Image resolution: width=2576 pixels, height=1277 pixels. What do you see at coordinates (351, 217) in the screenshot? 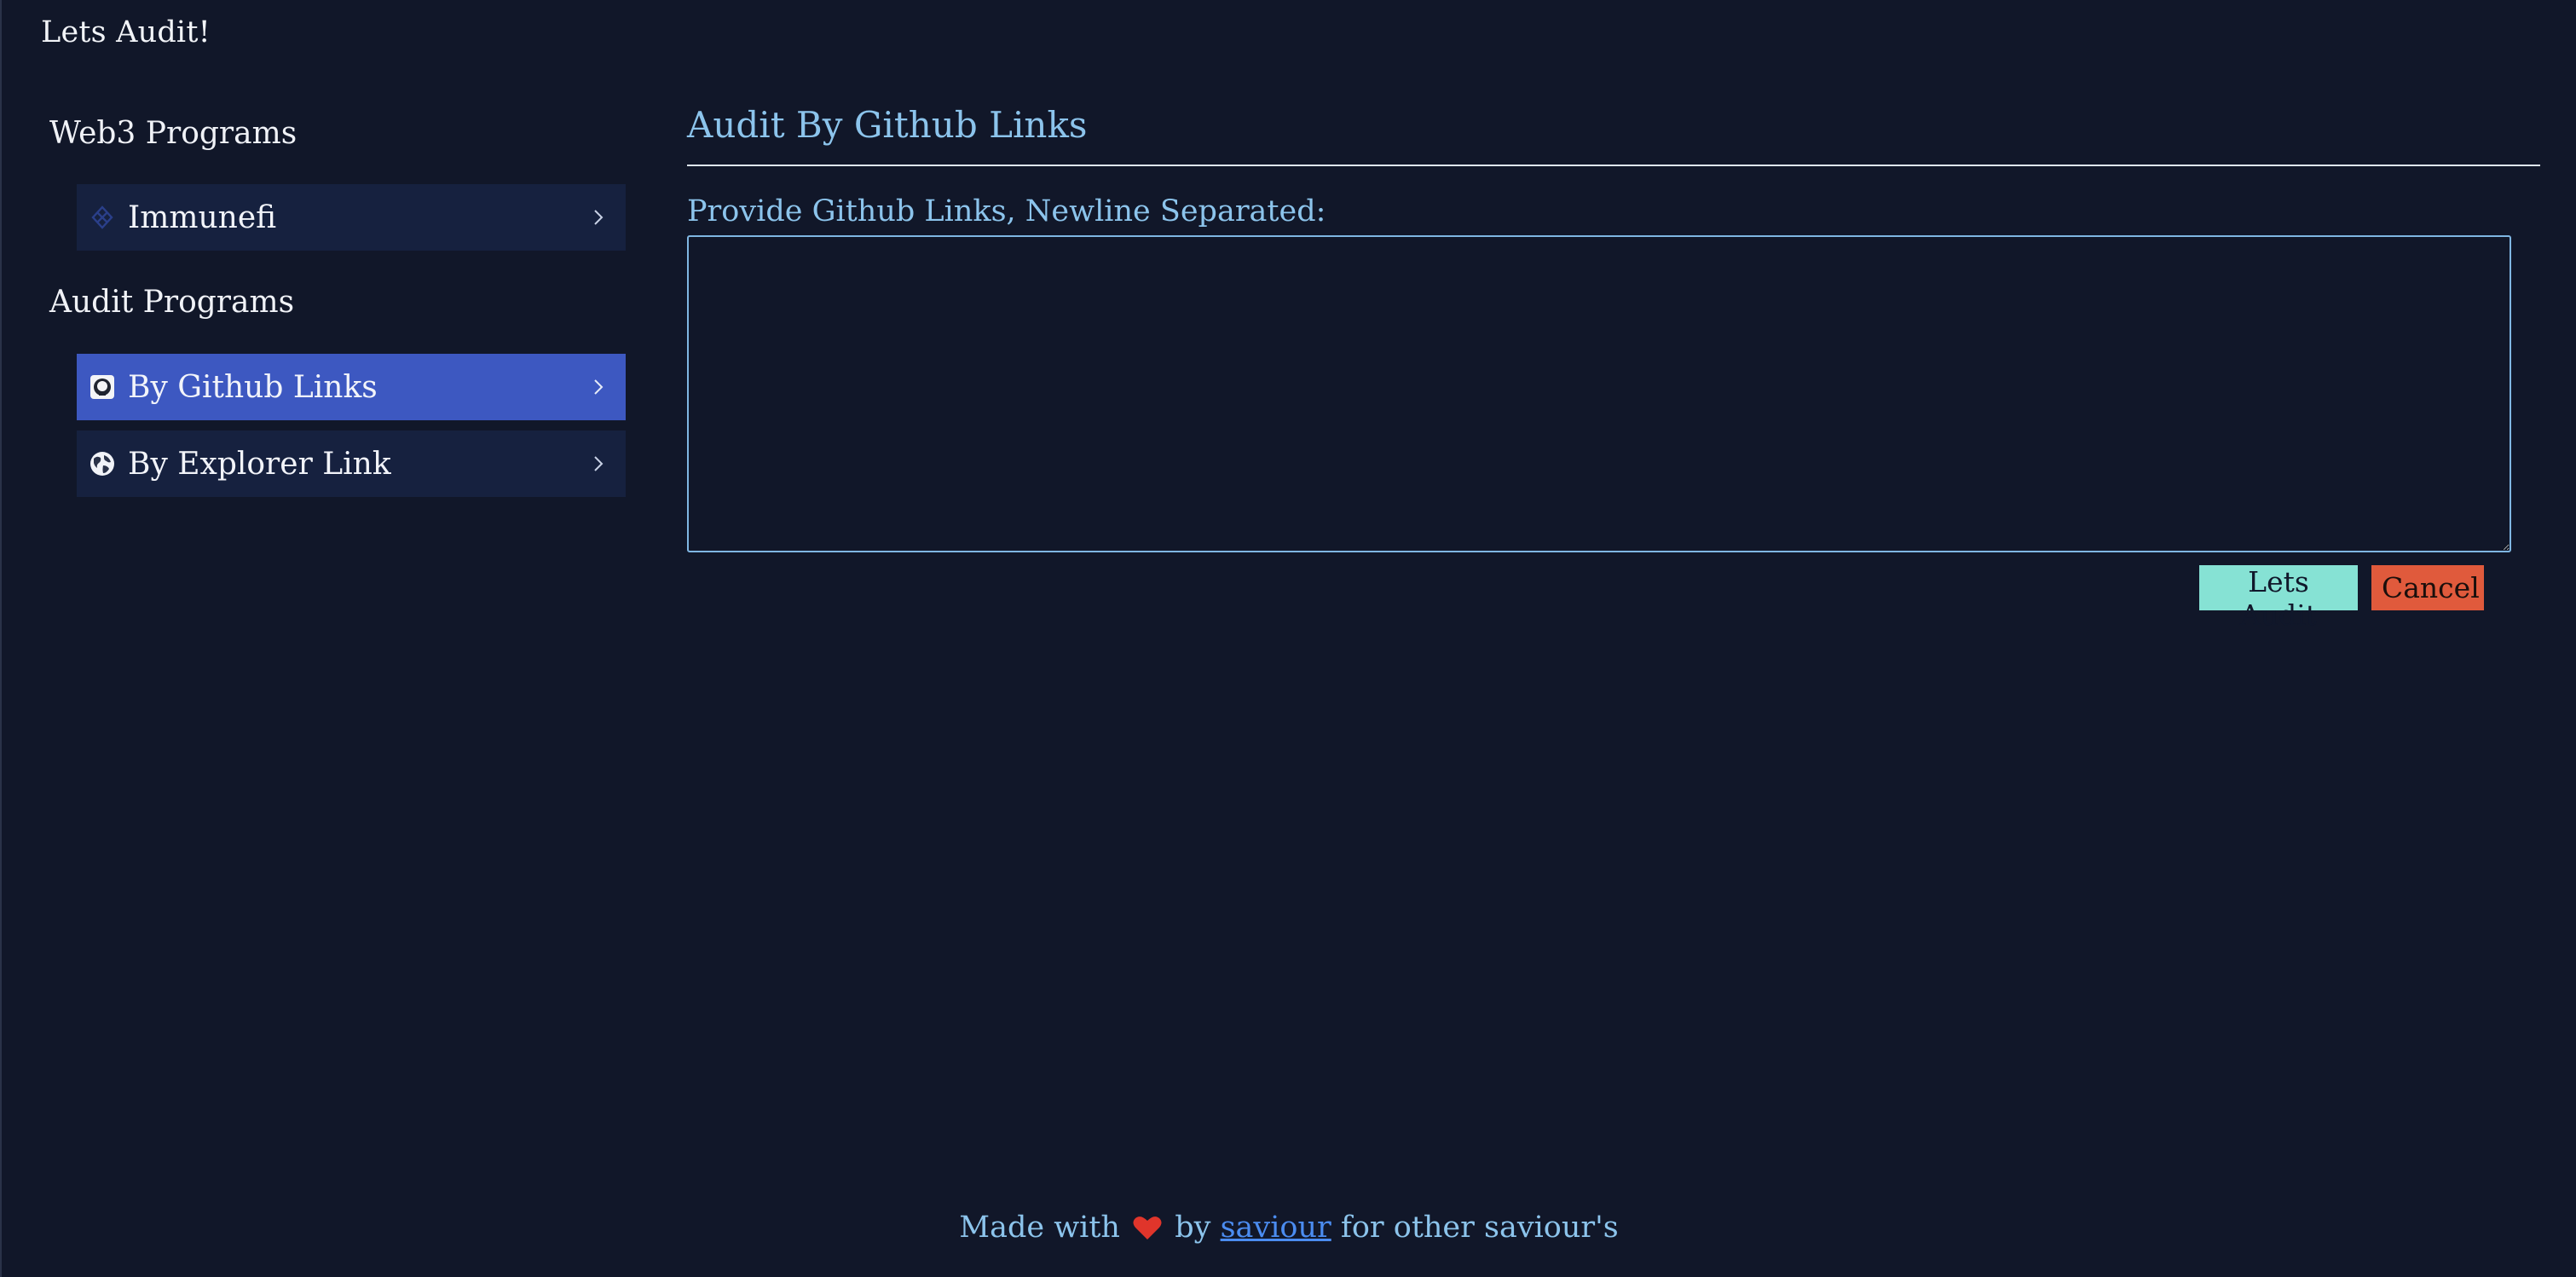
I see `sidebar-item-immunefi: Immunefi` at bounding box center [351, 217].